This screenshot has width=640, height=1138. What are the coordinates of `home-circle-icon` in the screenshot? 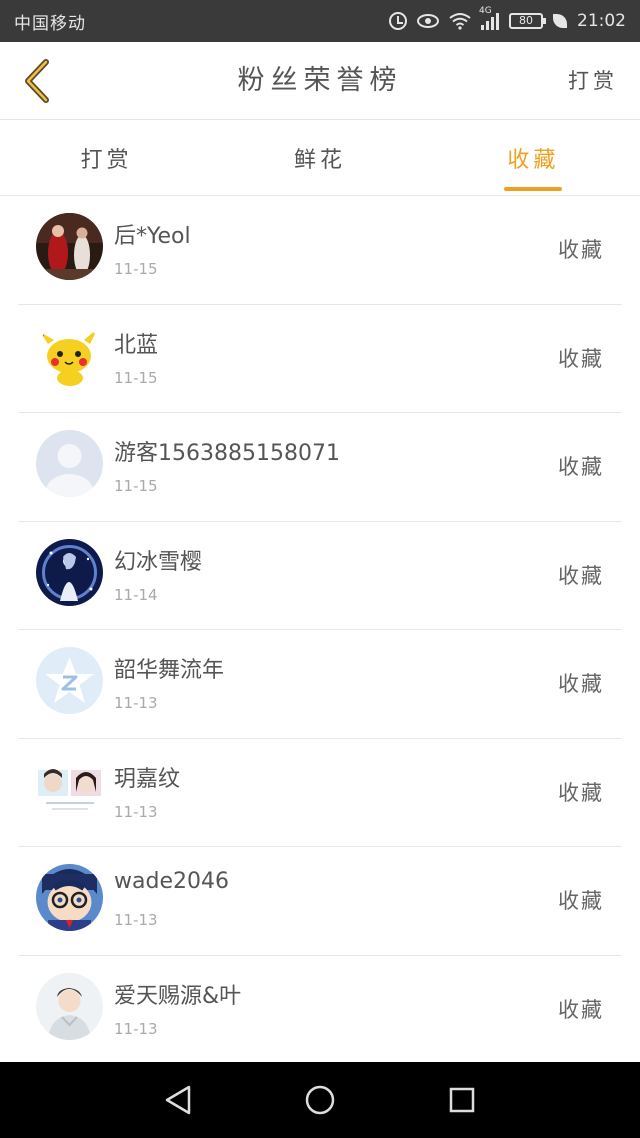 It's located at (320, 1100).